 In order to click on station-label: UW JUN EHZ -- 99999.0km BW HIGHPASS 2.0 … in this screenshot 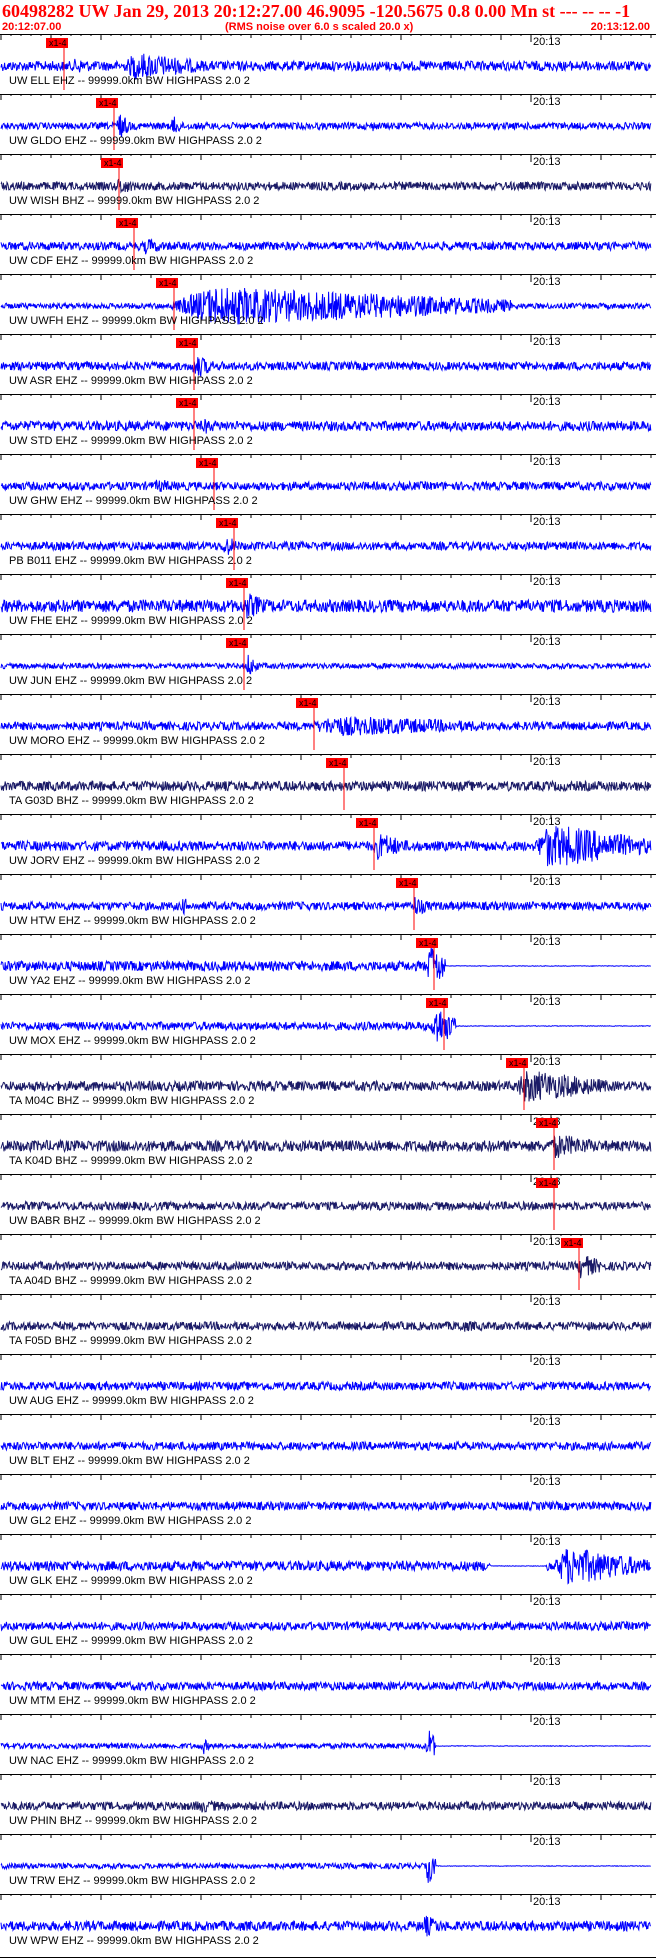, I will do `click(130, 681)`.